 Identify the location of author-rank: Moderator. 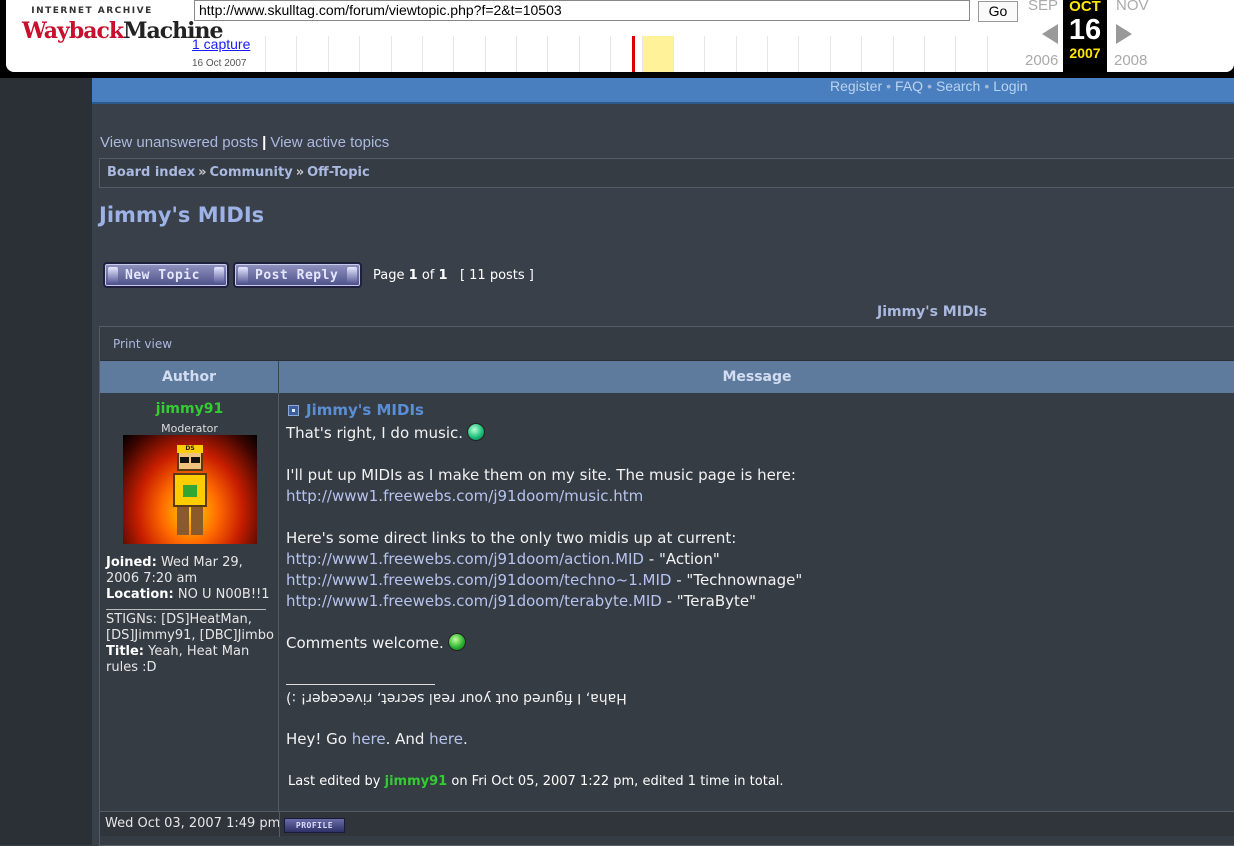
(189, 428).